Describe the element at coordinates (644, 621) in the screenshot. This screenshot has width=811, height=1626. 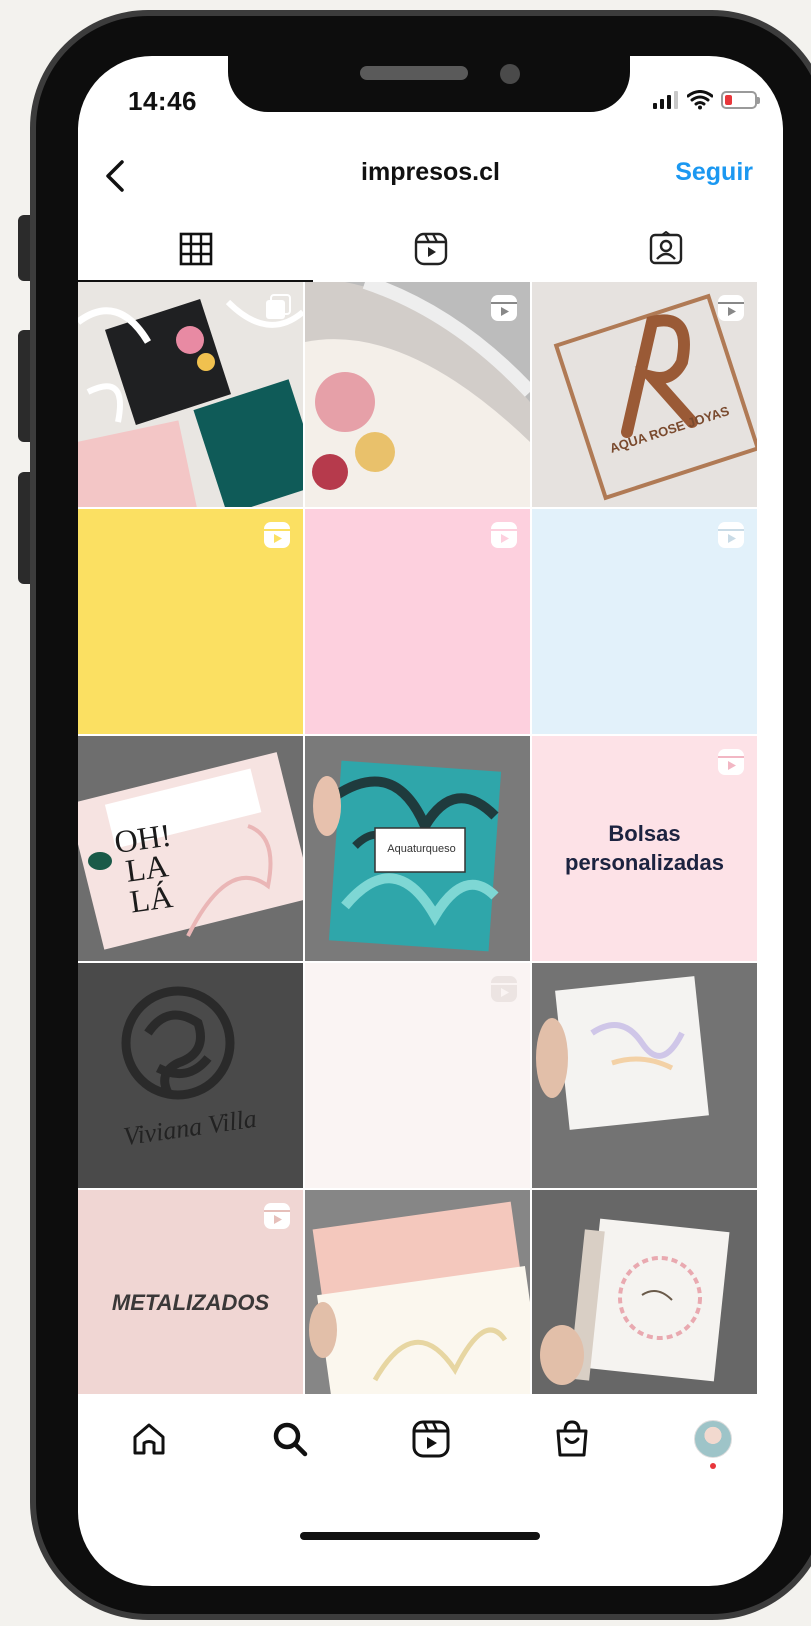
I see `post-light-blue` at that location.